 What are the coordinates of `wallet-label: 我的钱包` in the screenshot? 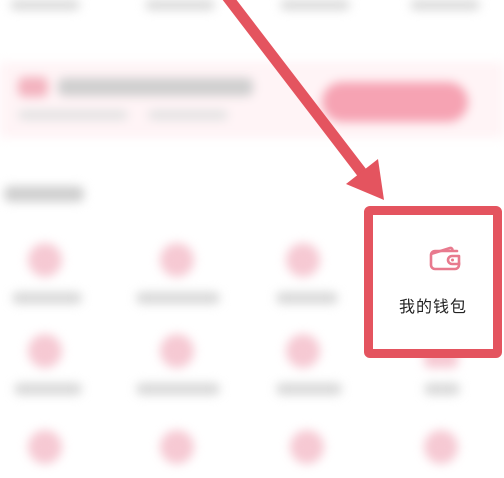 It's located at (432, 306).